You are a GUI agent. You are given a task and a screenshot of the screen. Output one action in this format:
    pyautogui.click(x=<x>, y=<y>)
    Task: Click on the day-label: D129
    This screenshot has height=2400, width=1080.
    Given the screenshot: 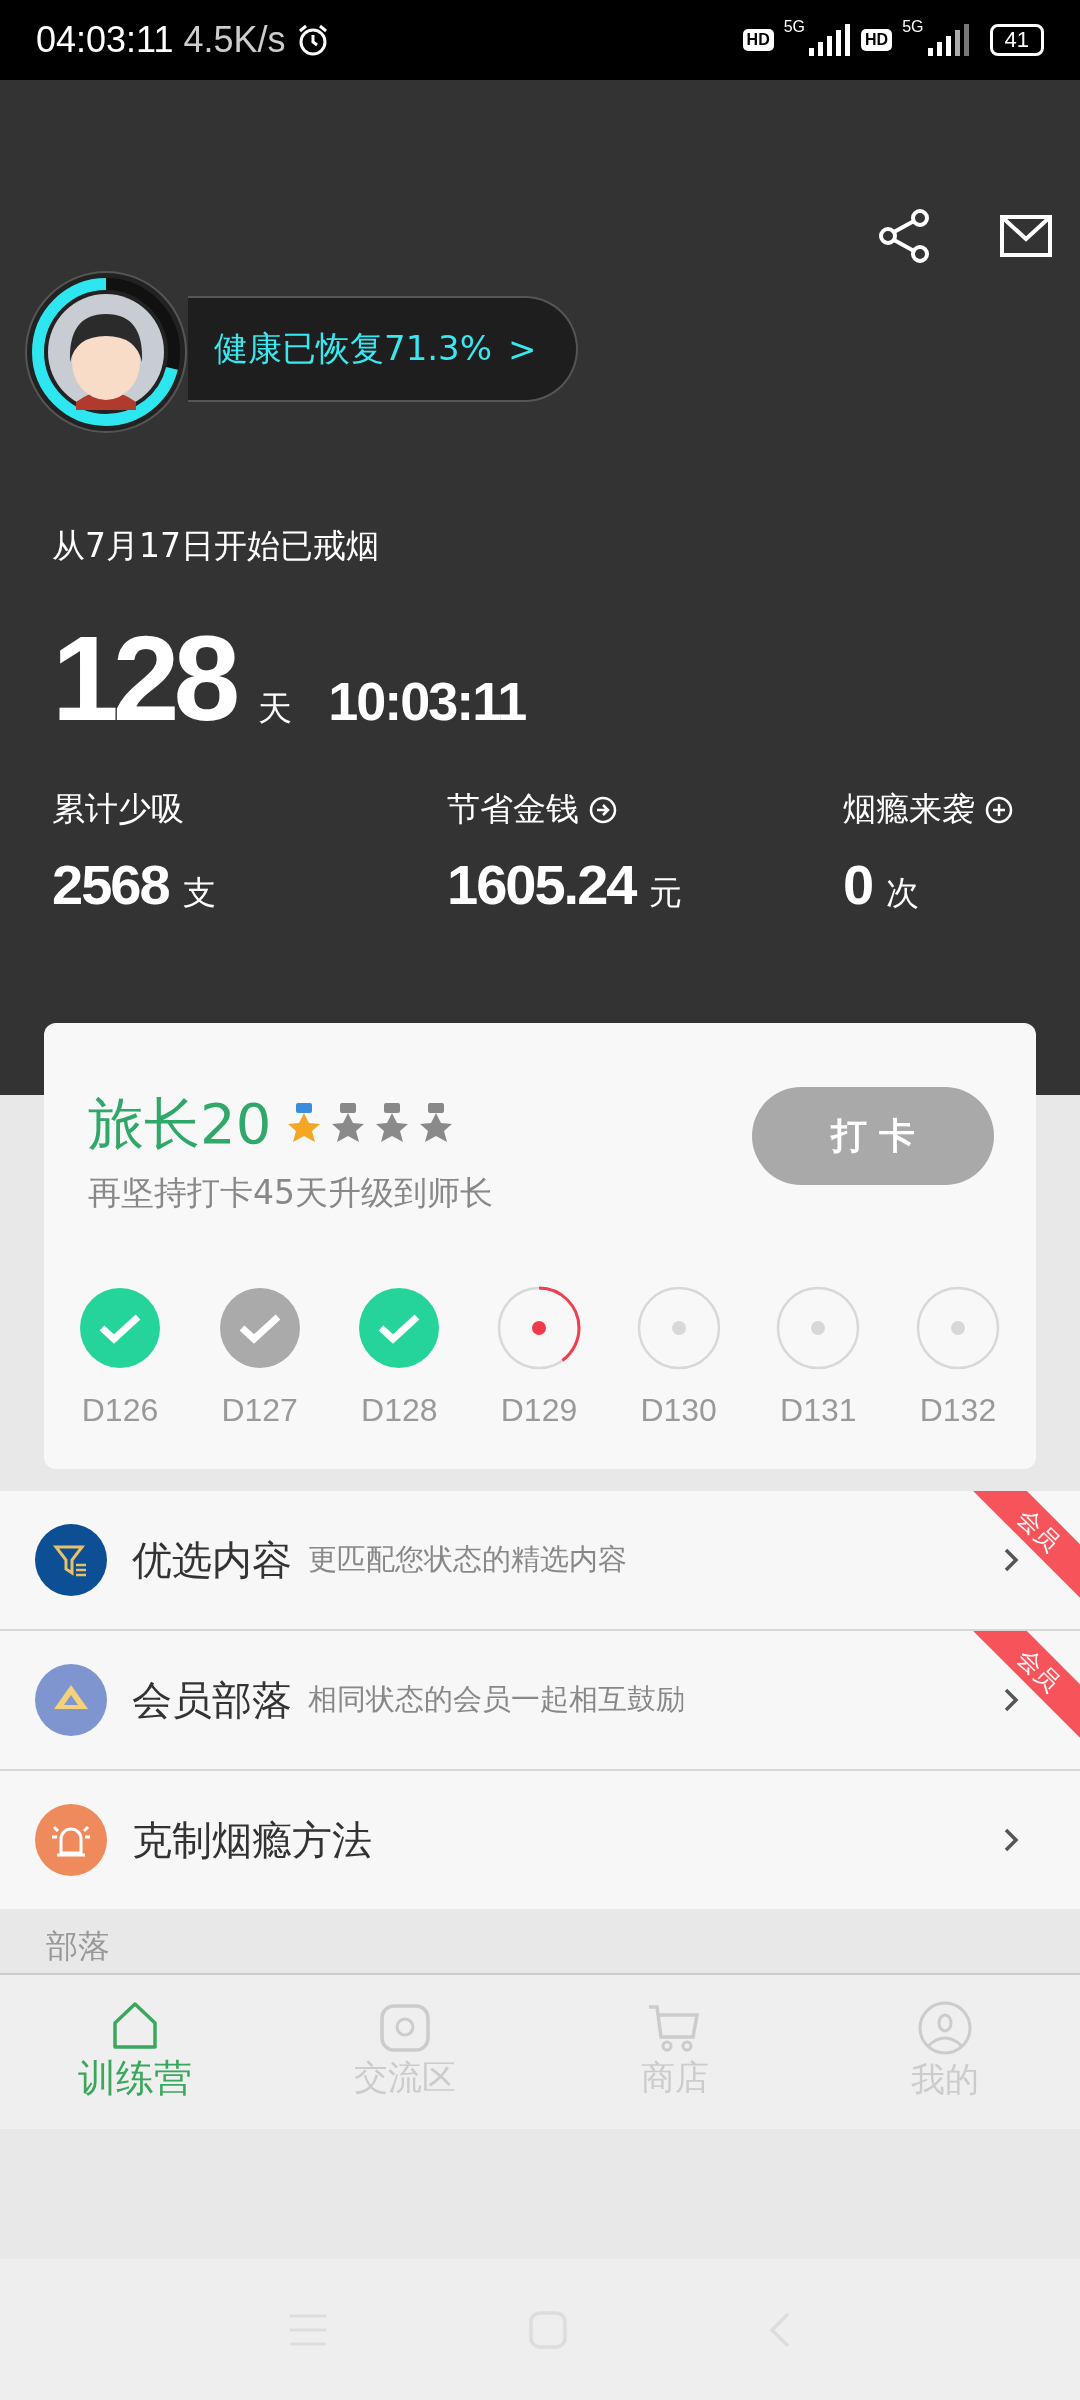 What is the action you would take?
    pyautogui.click(x=539, y=1410)
    